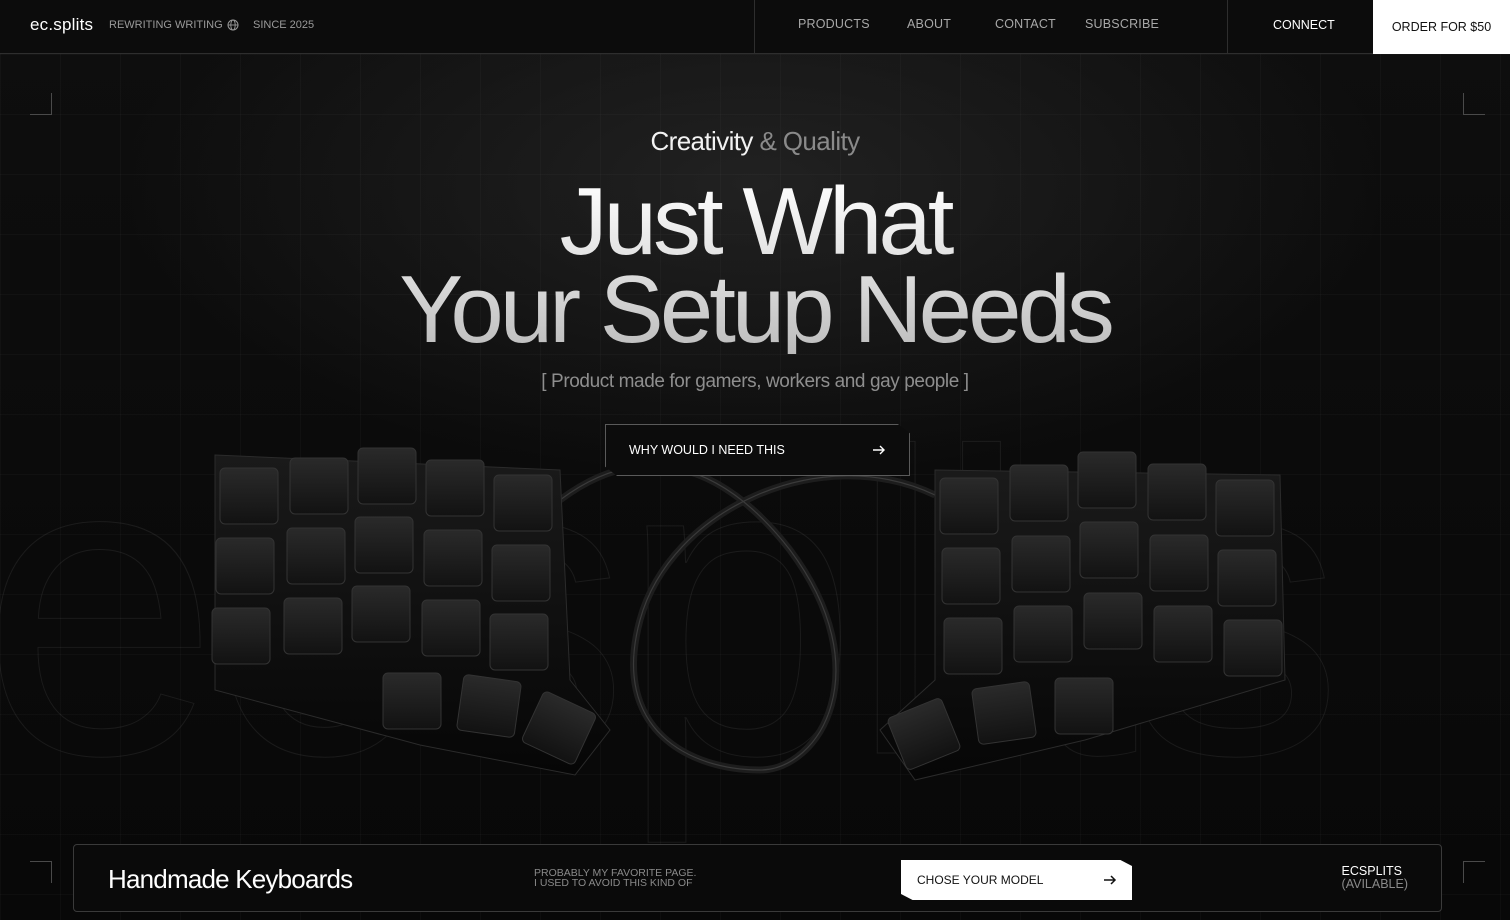 This screenshot has width=1510, height=920. Describe the element at coordinates (61, 25) in the screenshot. I see `brand-logo: ec.splits` at that location.